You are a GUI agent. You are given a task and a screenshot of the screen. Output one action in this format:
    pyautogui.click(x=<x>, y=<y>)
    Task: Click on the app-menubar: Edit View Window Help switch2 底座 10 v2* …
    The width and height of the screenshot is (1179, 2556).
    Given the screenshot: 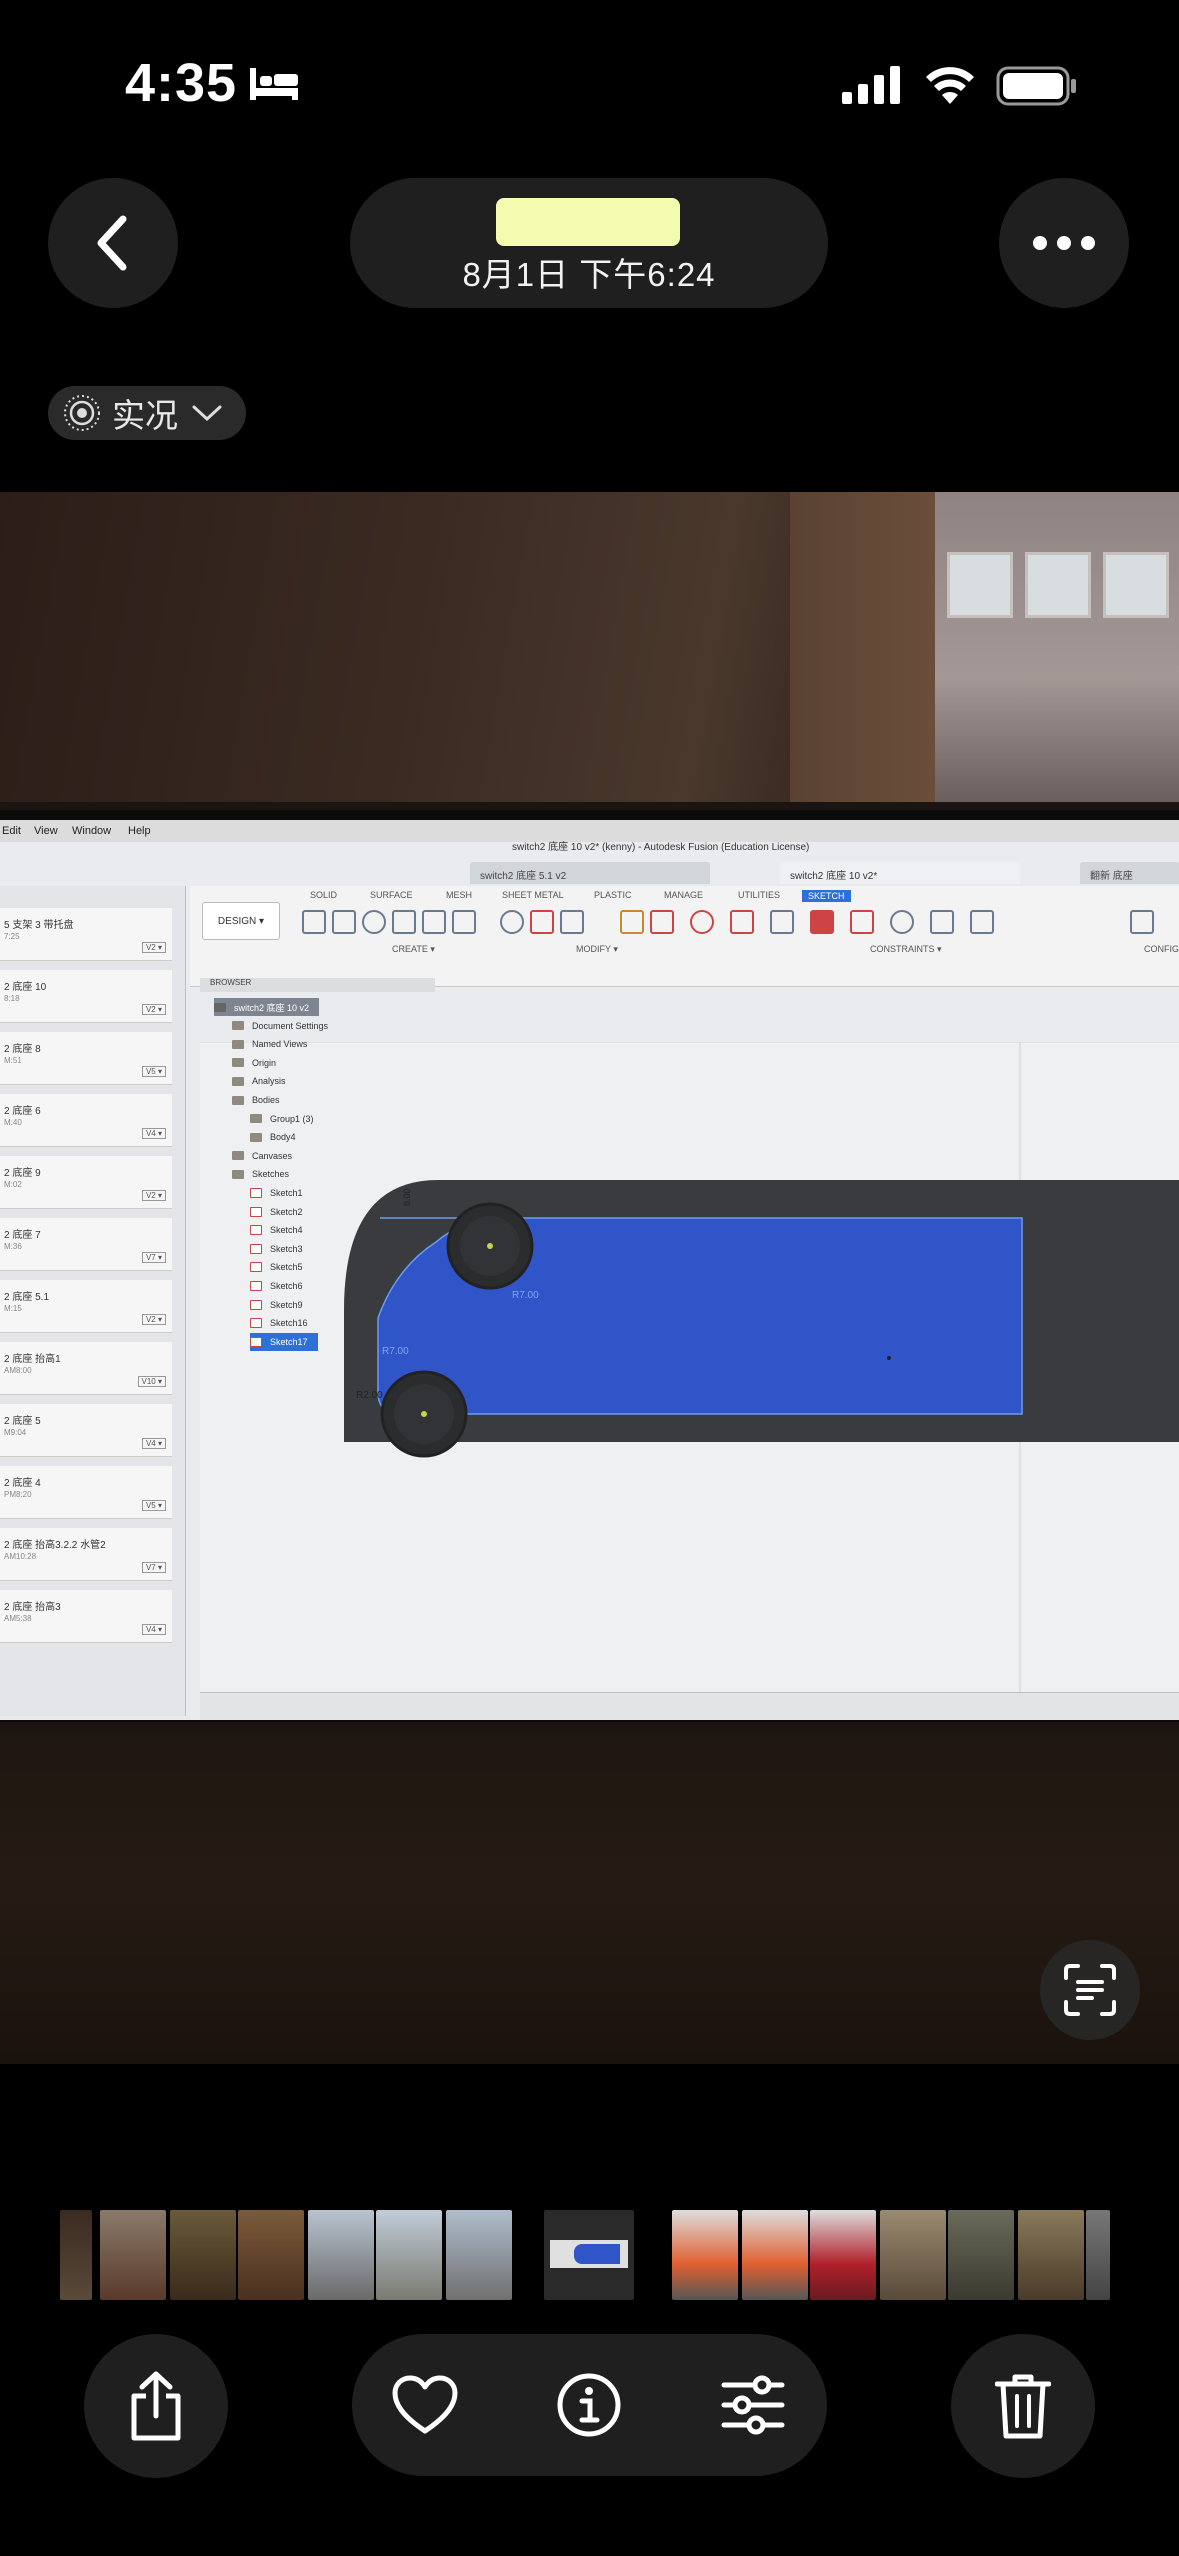 What is the action you would take?
    pyautogui.click(x=589, y=836)
    